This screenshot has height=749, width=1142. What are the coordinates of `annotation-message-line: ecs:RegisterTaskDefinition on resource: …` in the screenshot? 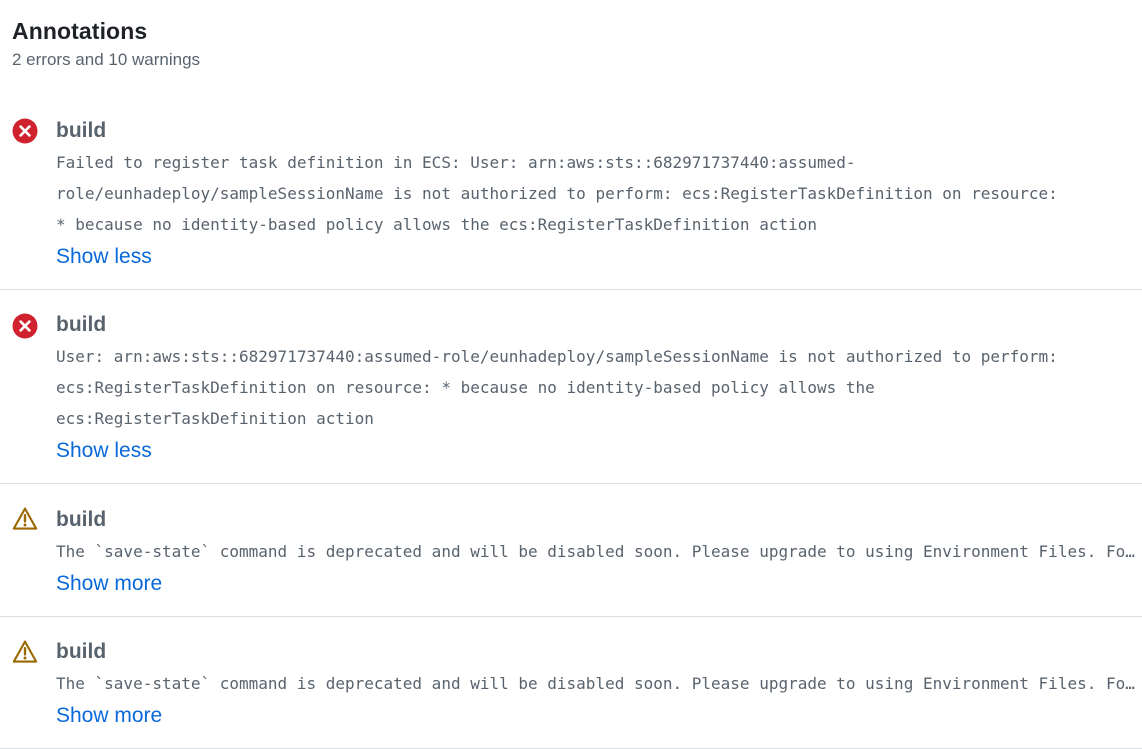 It's located at (465, 387).